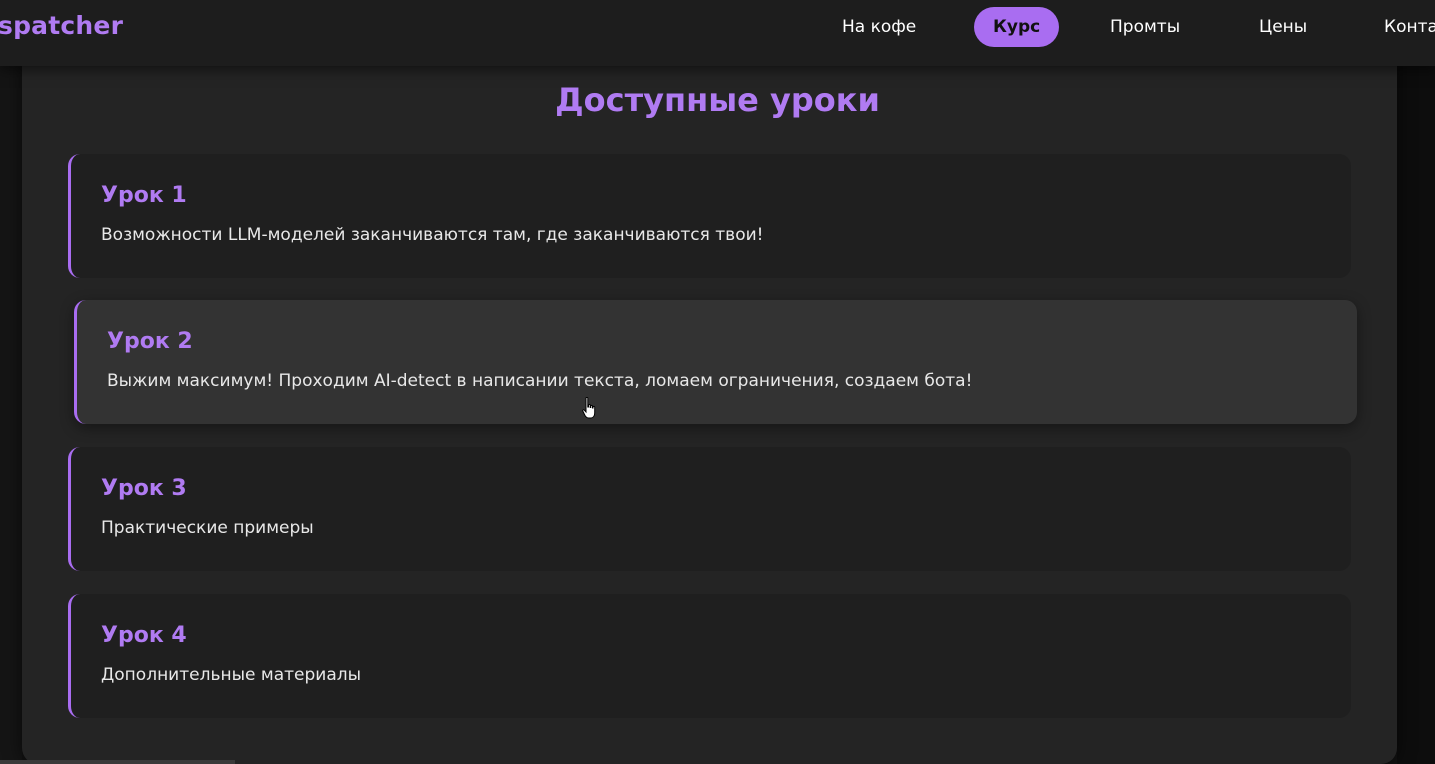 The width and height of the screenshot is (1435, 764). Describe the element at coordinates (1283, 27) in the screenshot. I see `nav-item-prices: Цены` at that location.